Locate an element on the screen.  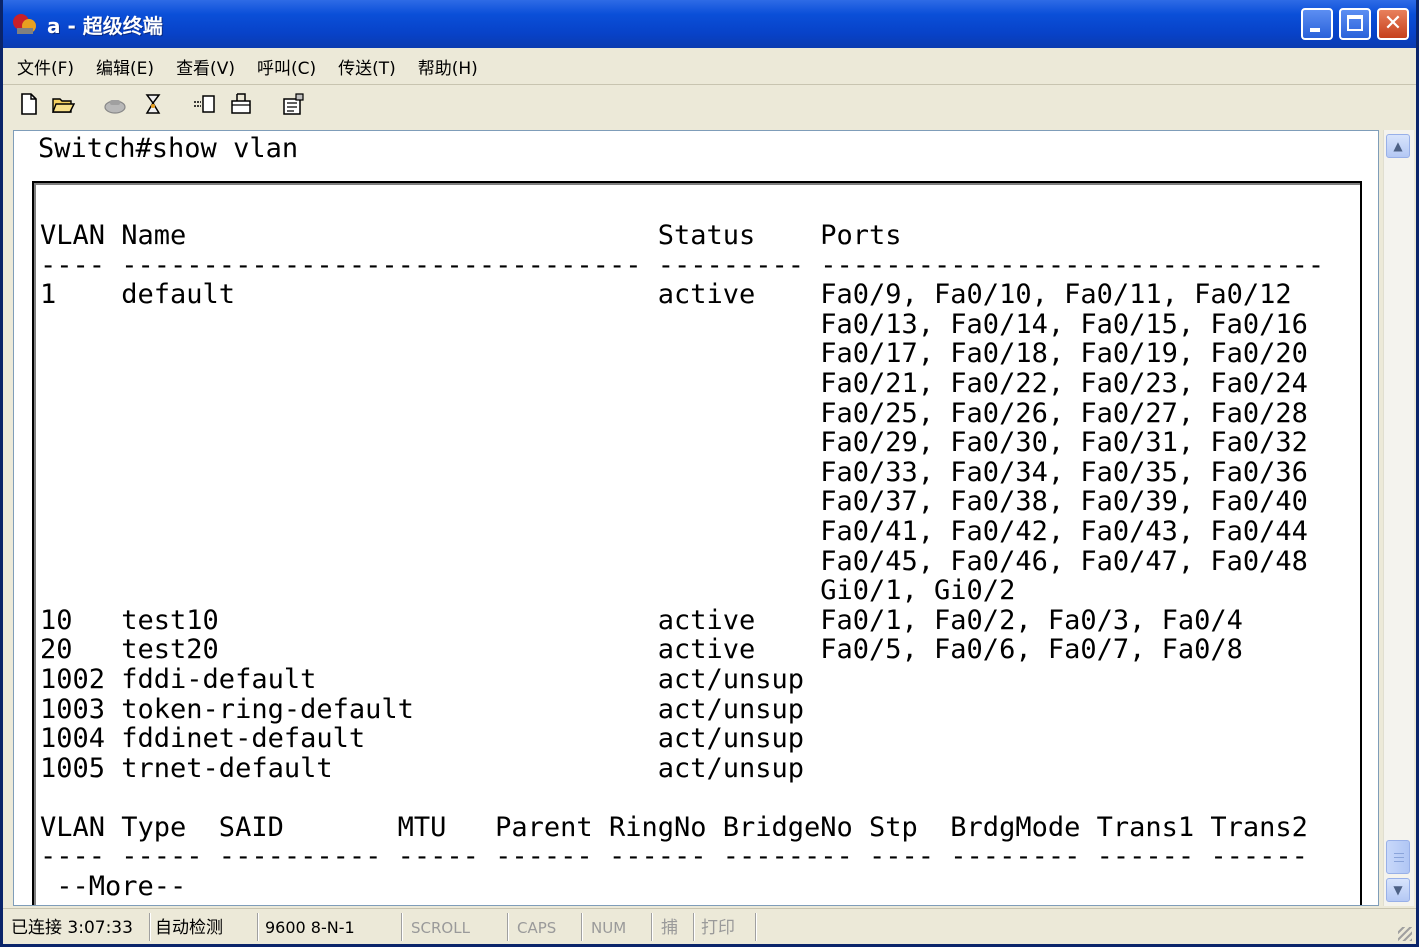
window-title: a - 超级终端 is located at coordinates (105, 26).